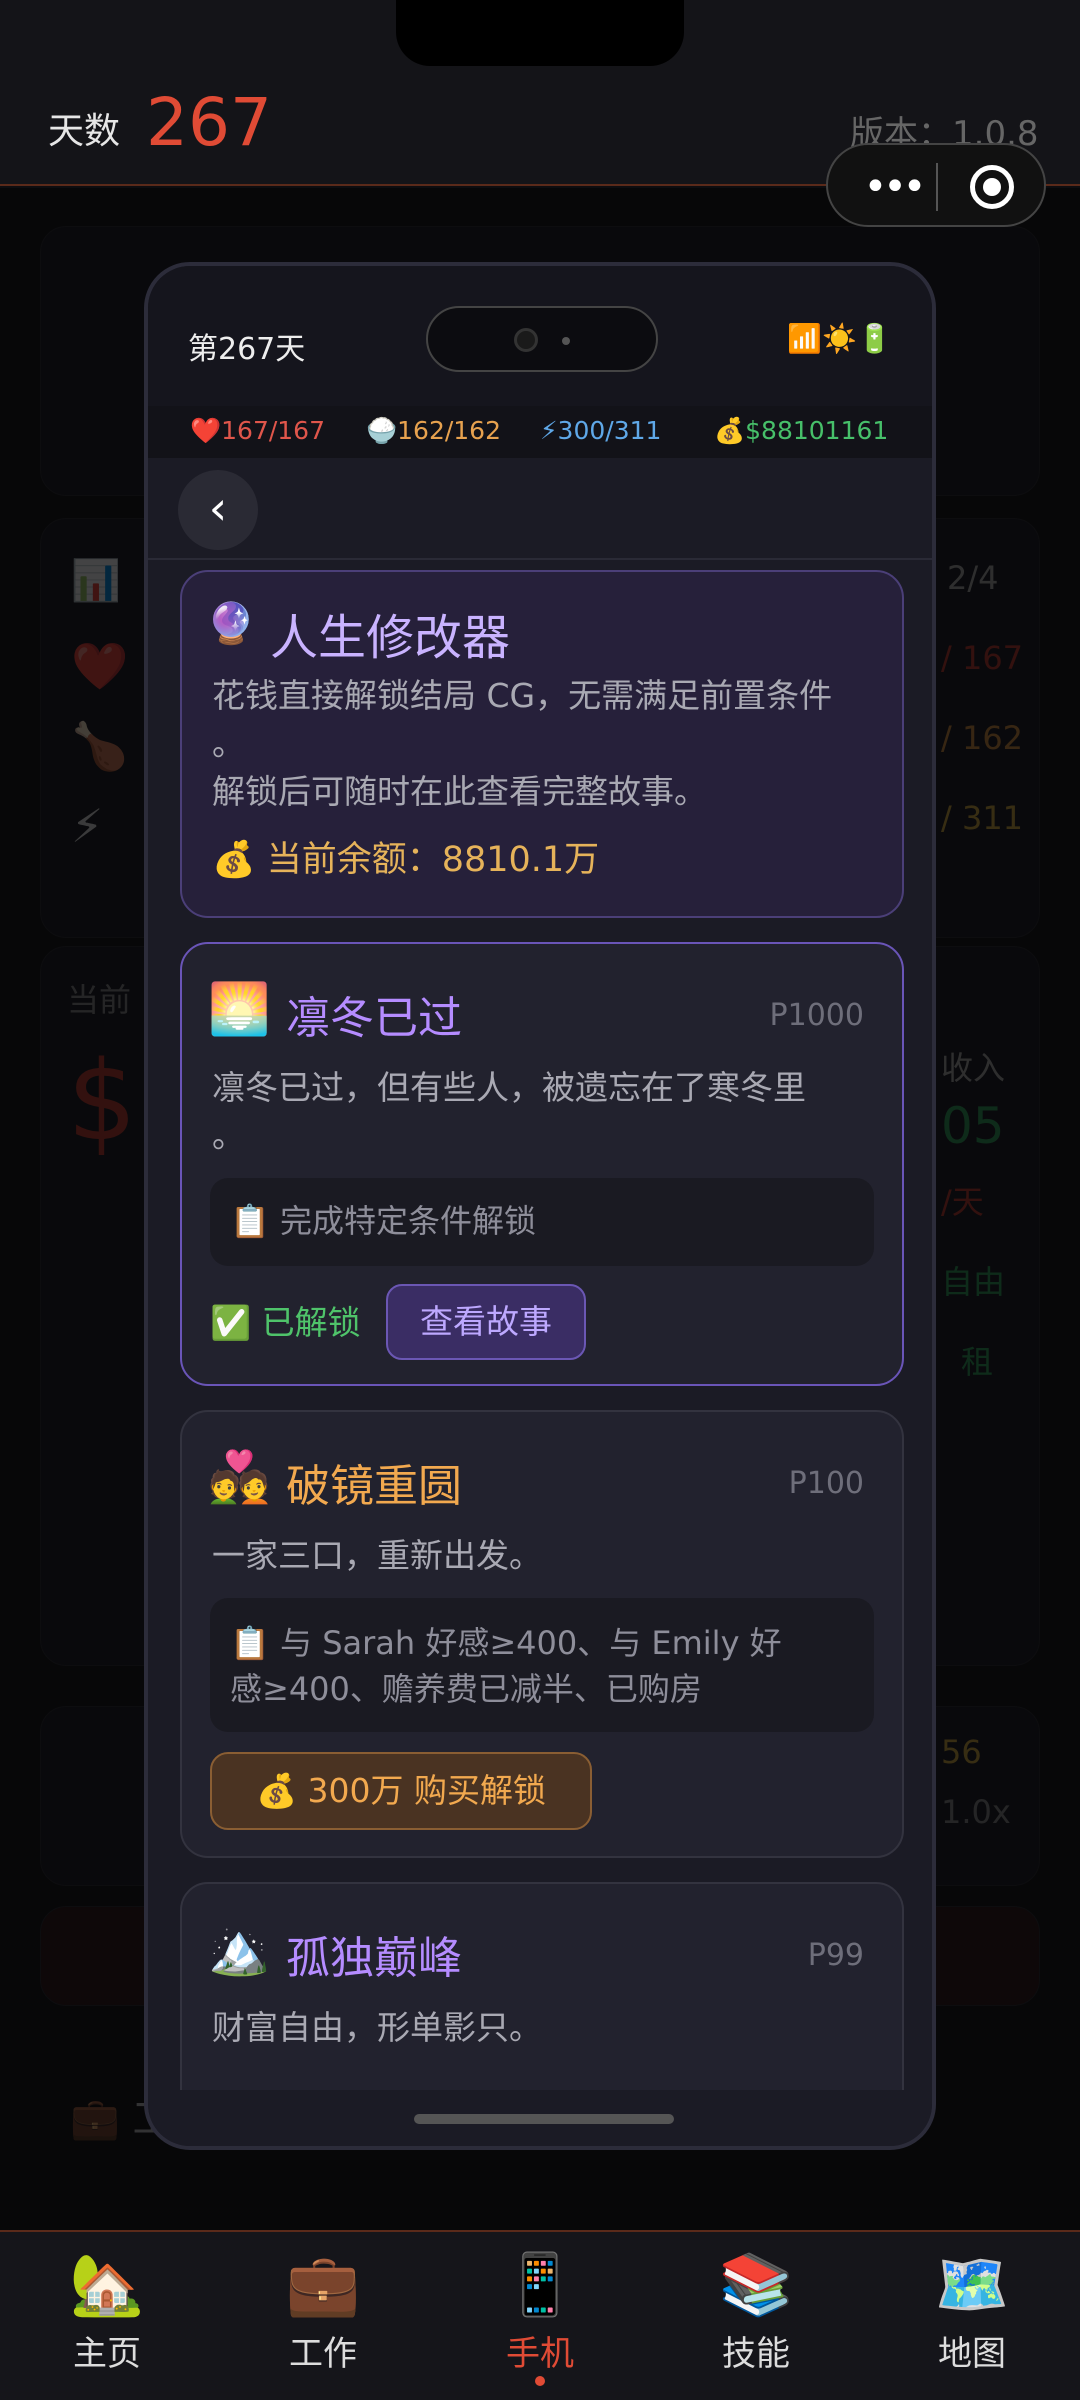  I want to click on nav-skills: 📚 技能, so click(756, 2312).